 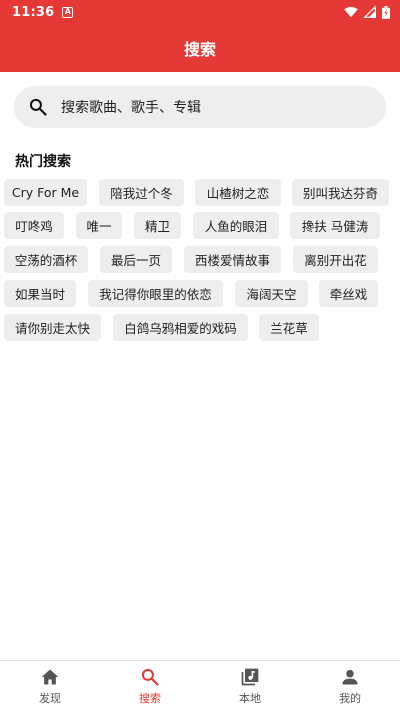 I want to click on search-placeholder: 搜索歌曲、歌手、专辑, so click(x=131, y=108).